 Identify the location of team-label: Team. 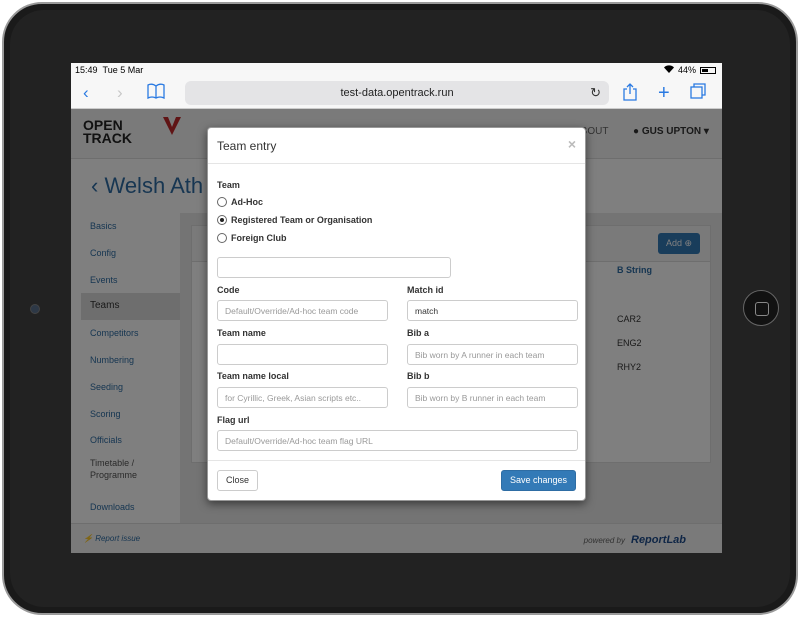
(228, 185).